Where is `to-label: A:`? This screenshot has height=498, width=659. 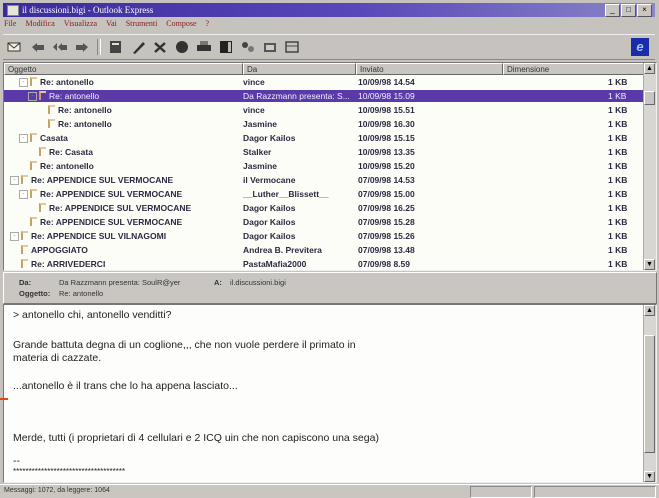 to-label: A: is located at coordinates (218, 282).